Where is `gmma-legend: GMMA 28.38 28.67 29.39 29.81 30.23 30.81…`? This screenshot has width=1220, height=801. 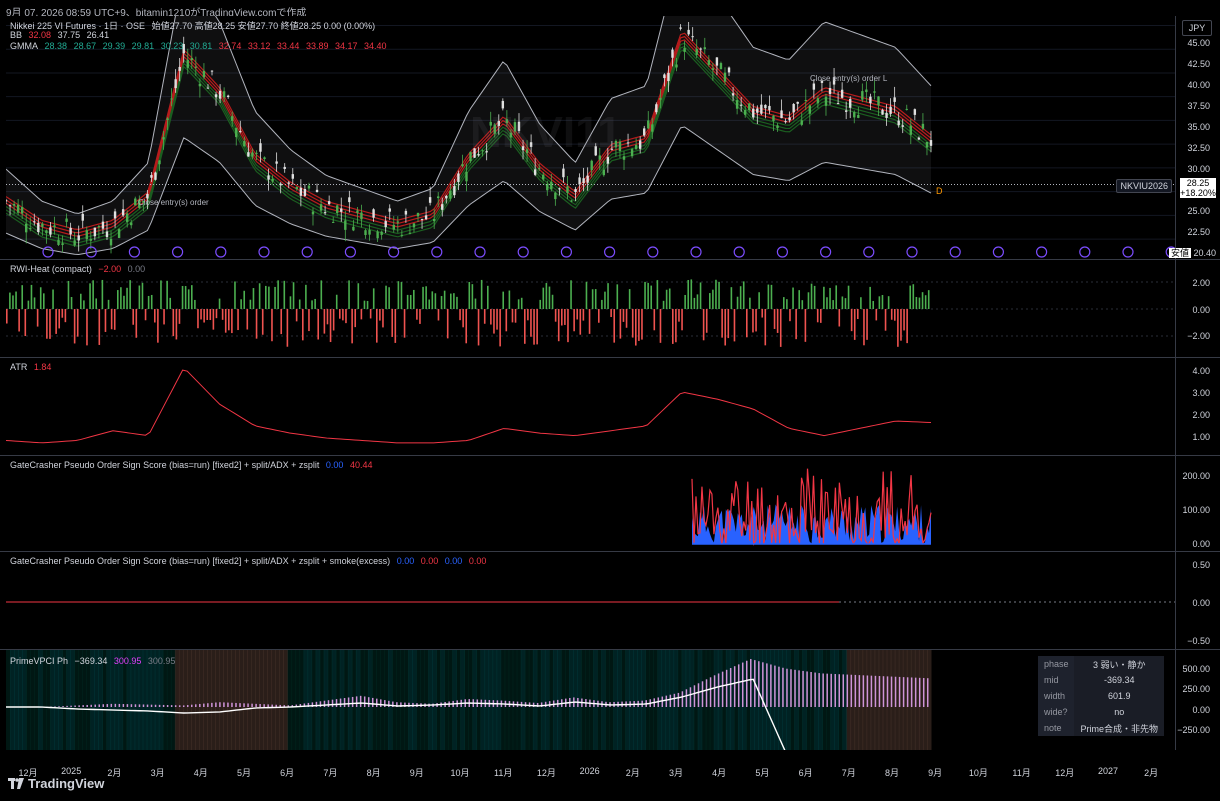
gmma-legend: GMMA 28.38 28.67 29.39 29.81 30.23 30.81… is located at coordinates (200, 46).